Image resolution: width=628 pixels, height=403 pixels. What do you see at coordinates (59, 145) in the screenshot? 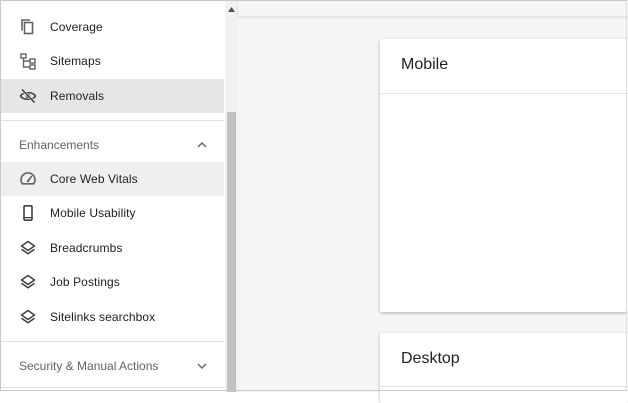
I see `section-label: Enhancements` at bounding box center [59, 145].